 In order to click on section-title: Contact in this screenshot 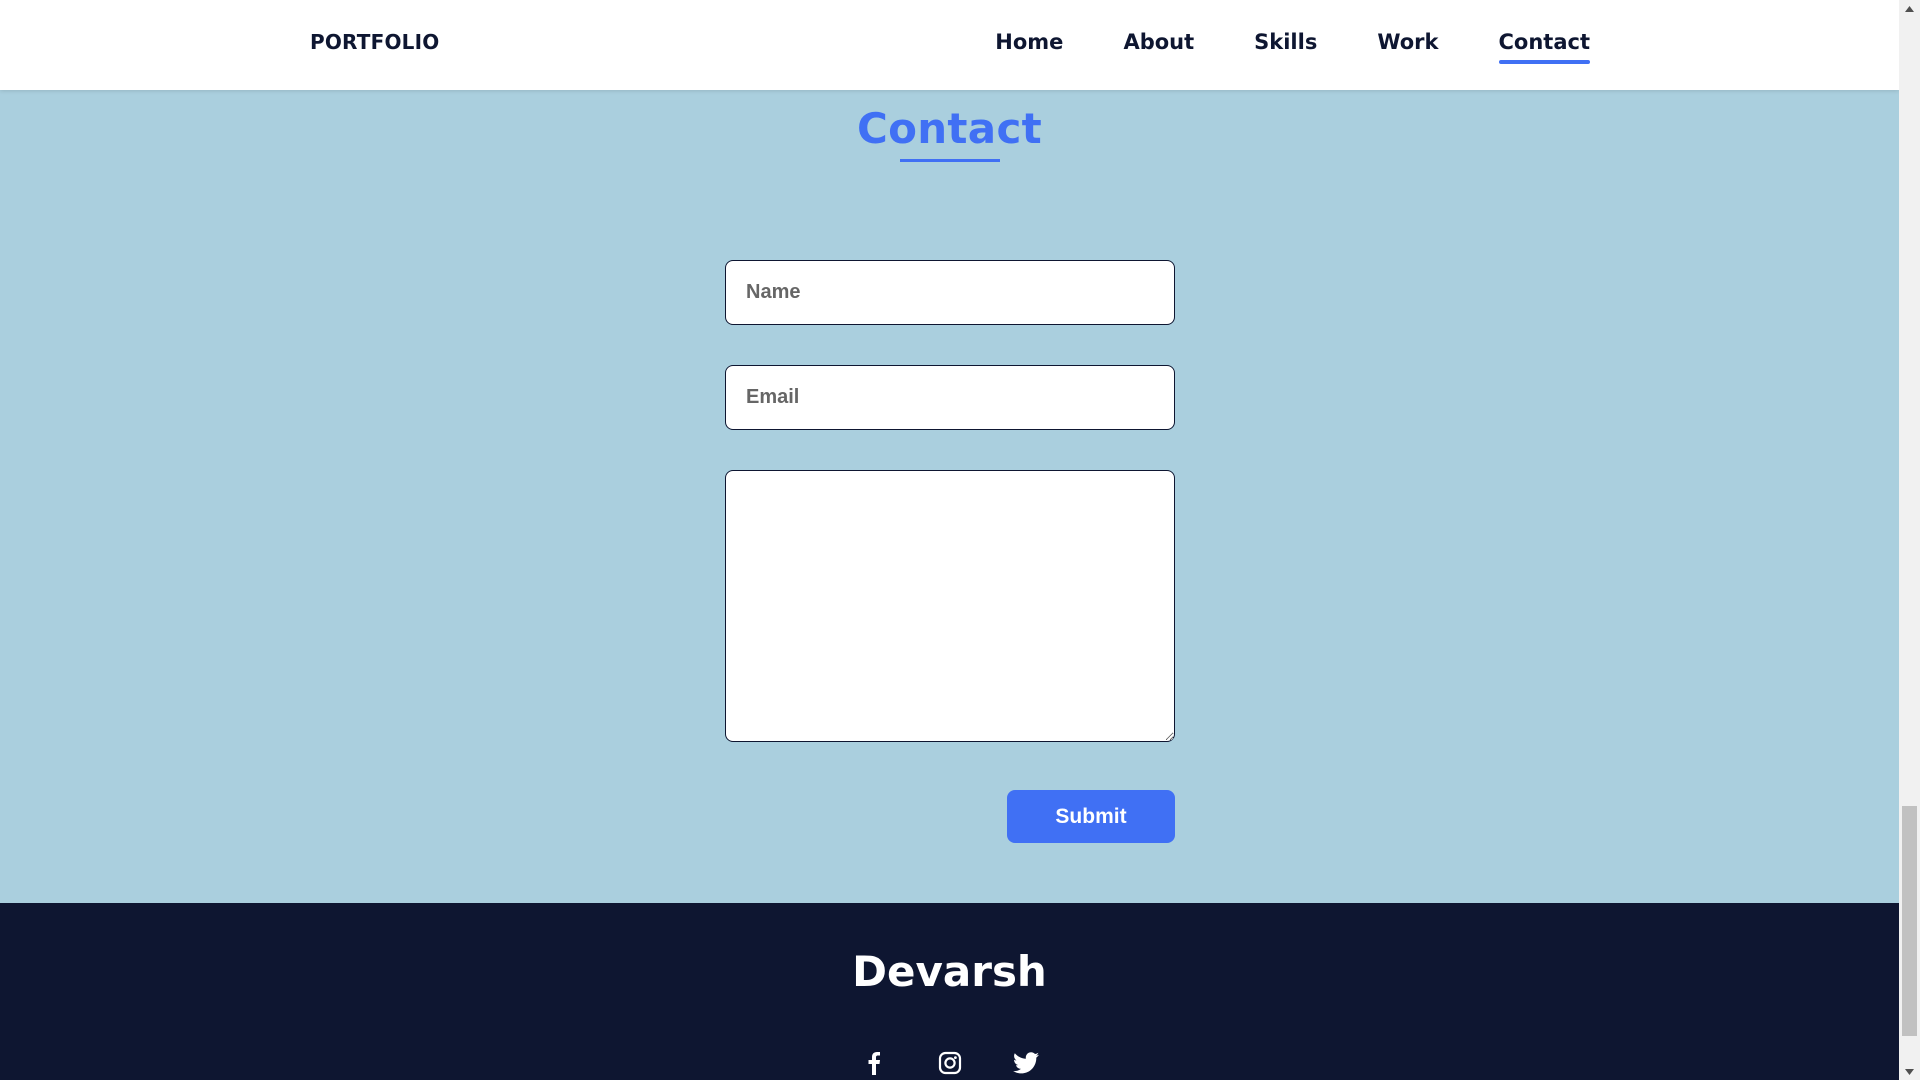, I will do `click(949, 128)`.